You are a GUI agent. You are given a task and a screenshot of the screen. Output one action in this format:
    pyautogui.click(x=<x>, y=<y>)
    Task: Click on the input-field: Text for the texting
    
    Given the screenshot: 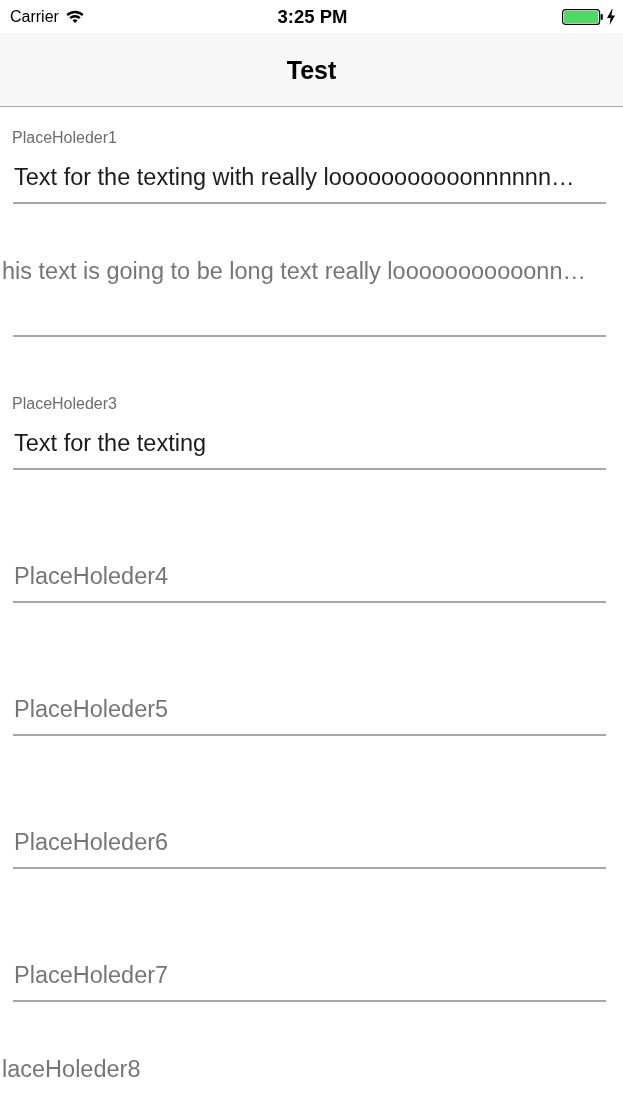 What is the action you would take?
    pyautogui.click(x=309, y=444)
    